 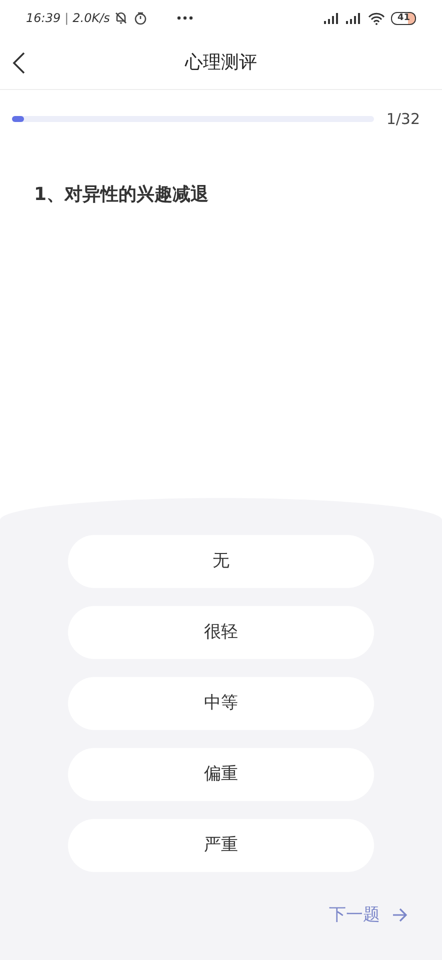 What do you see at coordinates (221, 632) in the screenshot?
I see `answer-option: 很轻` at bounding box center [221, 632].